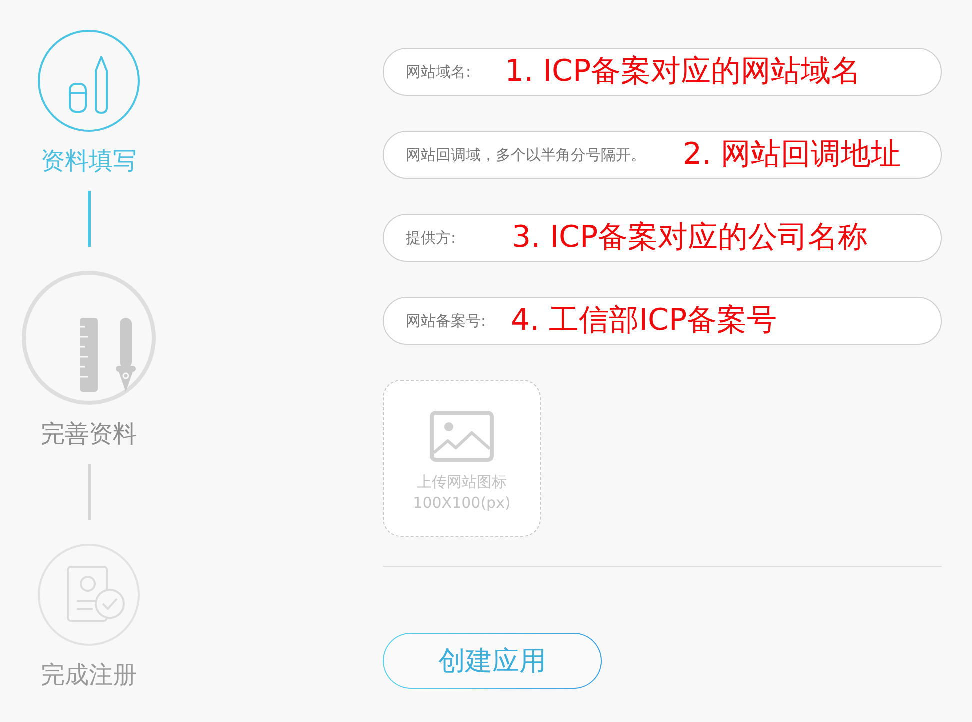 The width and height of the screenshot is (972, 722). What do you see at coordinates (89, 675) in the screenshot?
I see `step-label: 完成注册` at bounding box center [89, 675].